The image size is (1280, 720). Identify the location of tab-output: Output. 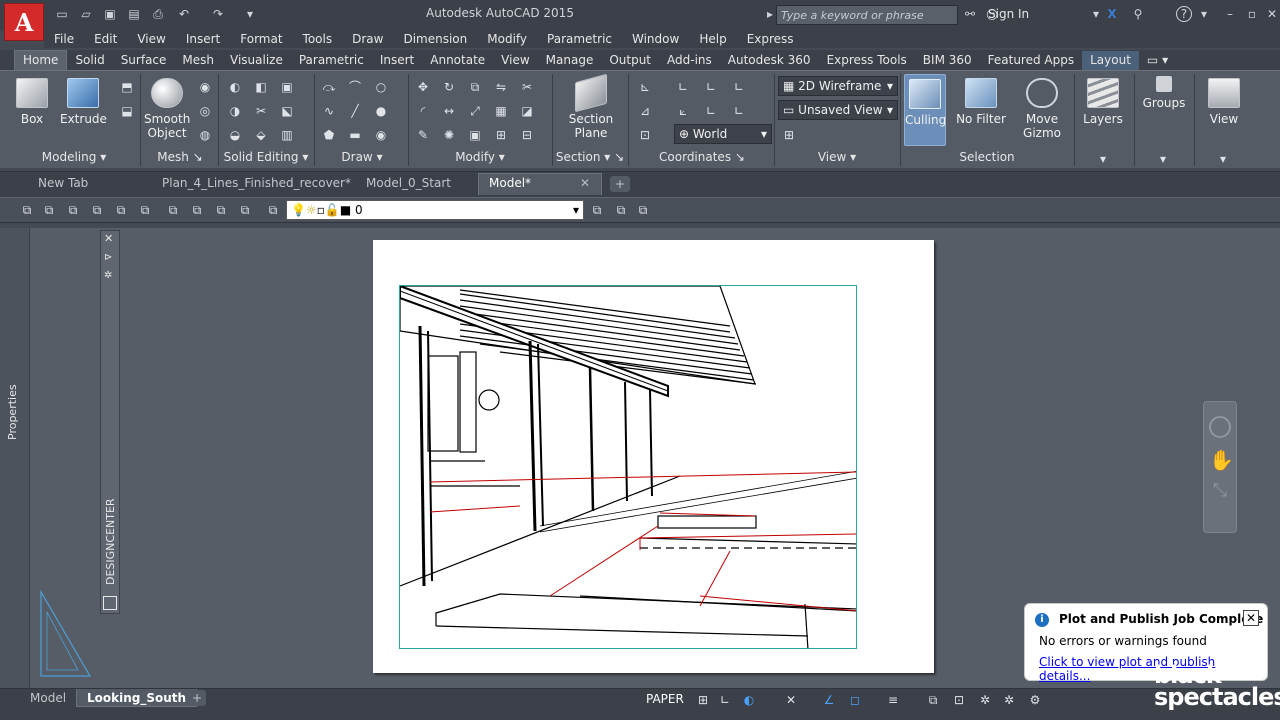
(630, 60).